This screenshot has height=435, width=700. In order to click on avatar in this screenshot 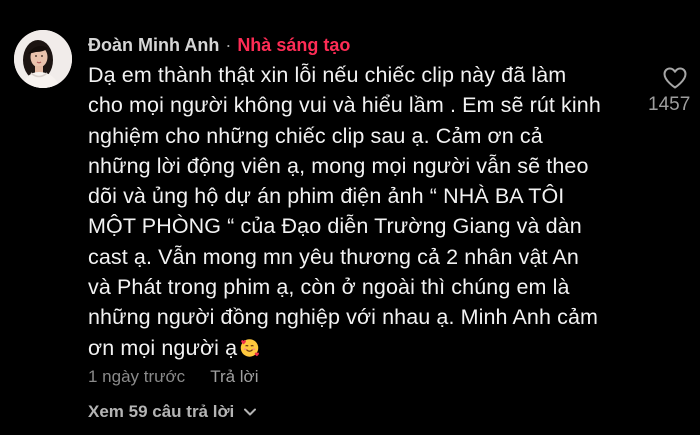, I will do `click(43, 59)`.